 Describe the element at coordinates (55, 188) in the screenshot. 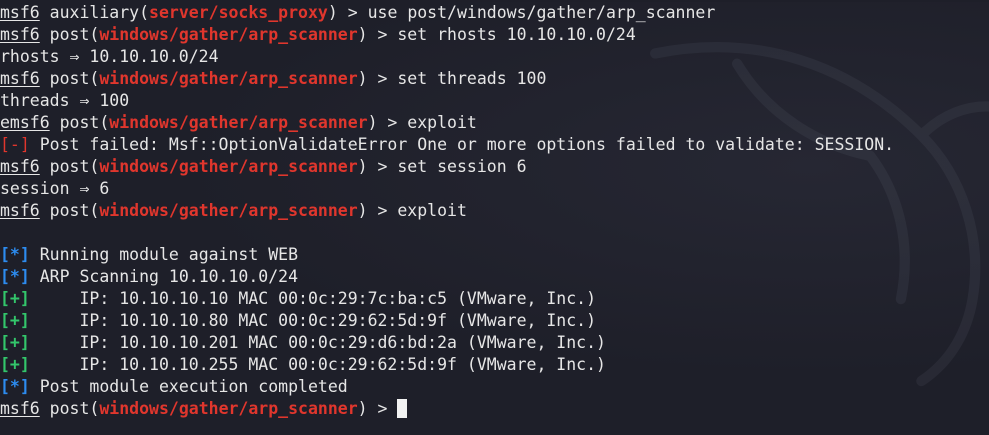

I see `output-line: session ⇒ 6` at that location.